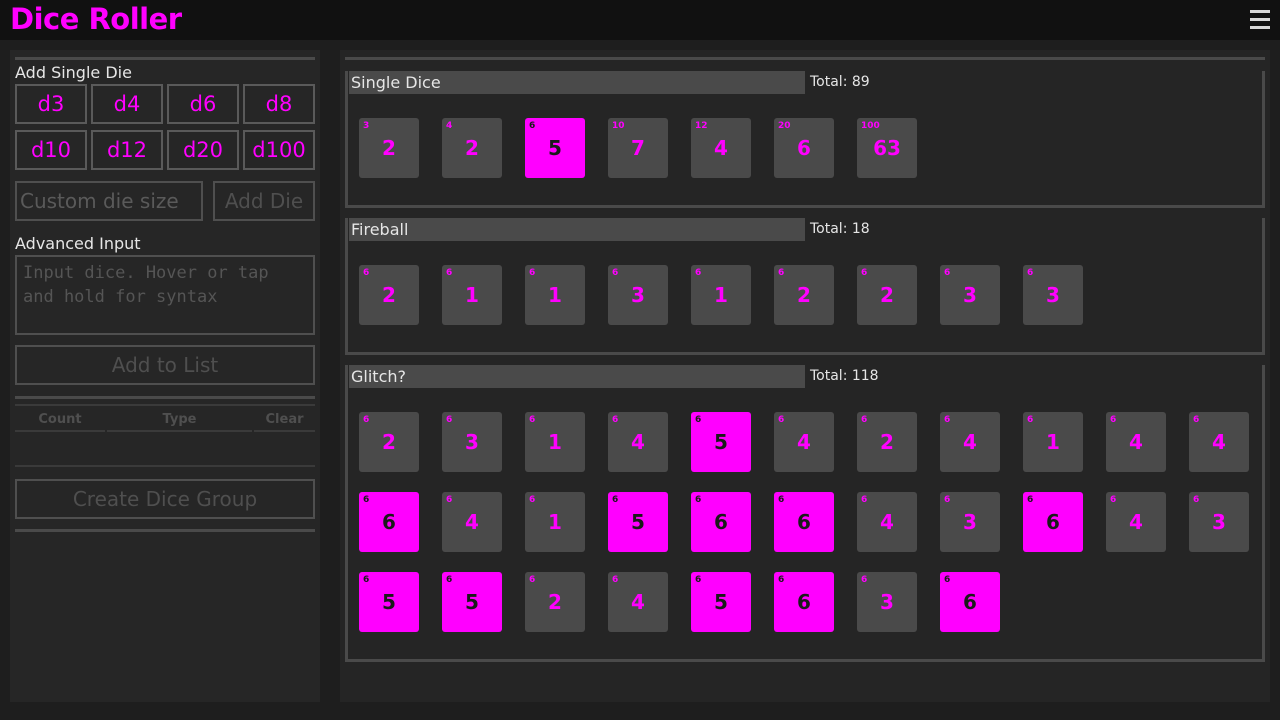 Image resolution: width=1280 pixels, height=720 pixels. What do you see at coordinates (60, 419) in the screenshot?
I see `count-column-header: Count` at bounding box center [60, 419].